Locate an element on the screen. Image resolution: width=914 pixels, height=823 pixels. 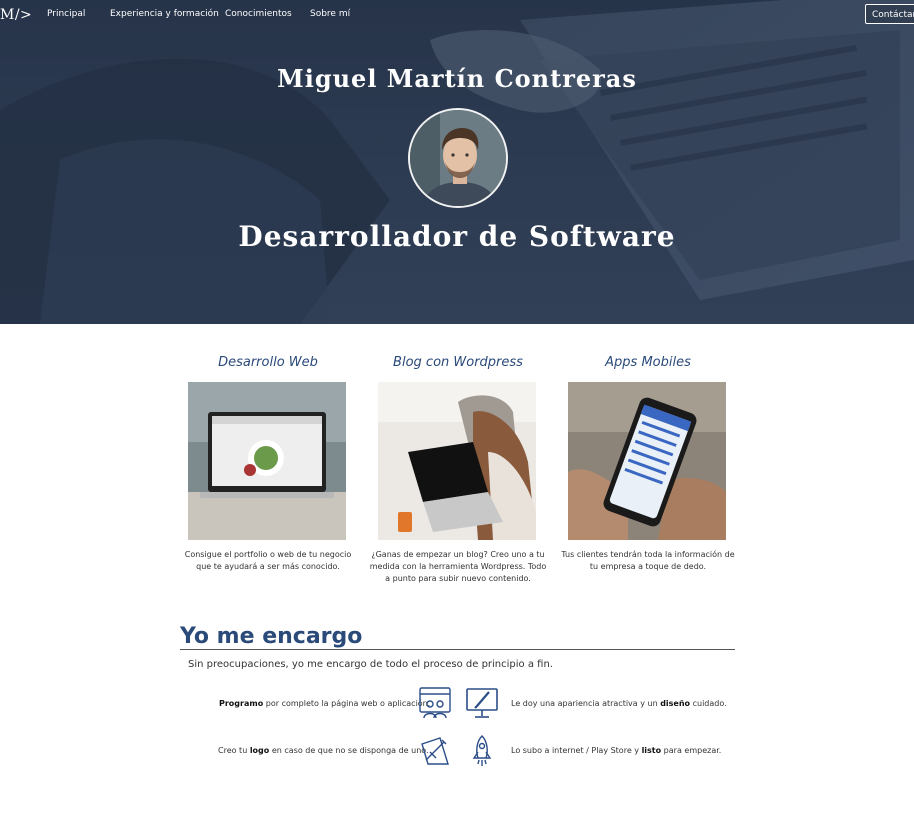
service-image-woman-laptop is located at coordinates (457, 461).